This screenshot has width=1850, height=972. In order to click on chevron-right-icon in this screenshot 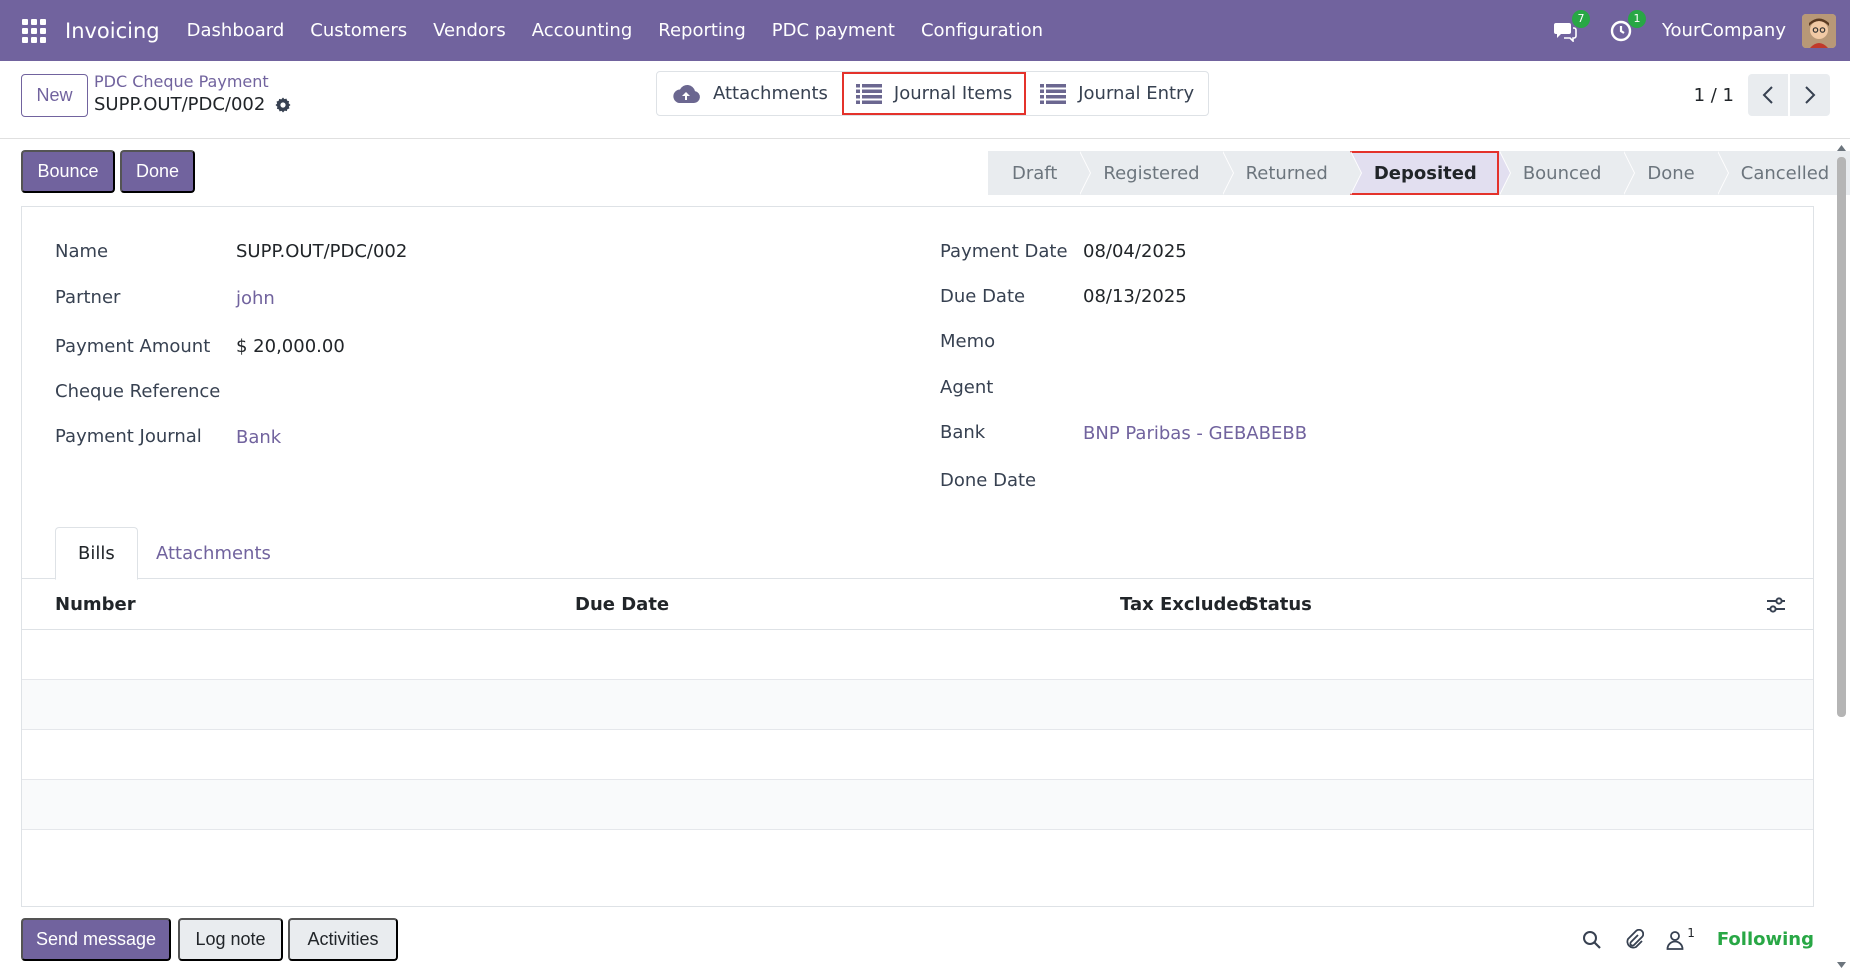, I will do `click(1810, 95)`.